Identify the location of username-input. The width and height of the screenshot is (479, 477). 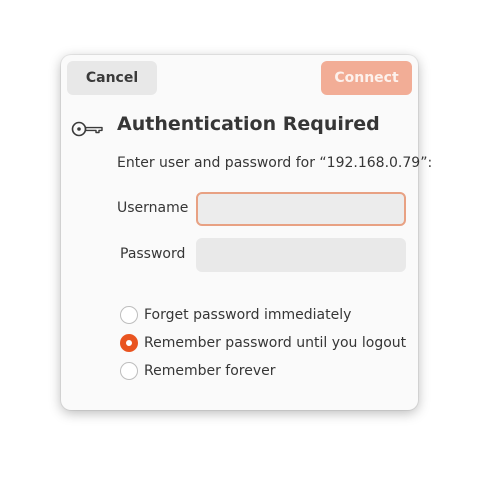
(301, 209).